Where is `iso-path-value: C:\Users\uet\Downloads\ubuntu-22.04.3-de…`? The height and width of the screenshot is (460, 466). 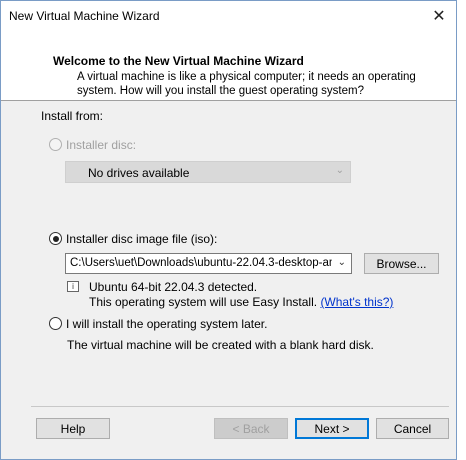 iso-path-value: C:\Users\uet\Downloads\ubuntu-22.04.3-de… is located at coordinates (201, 263).